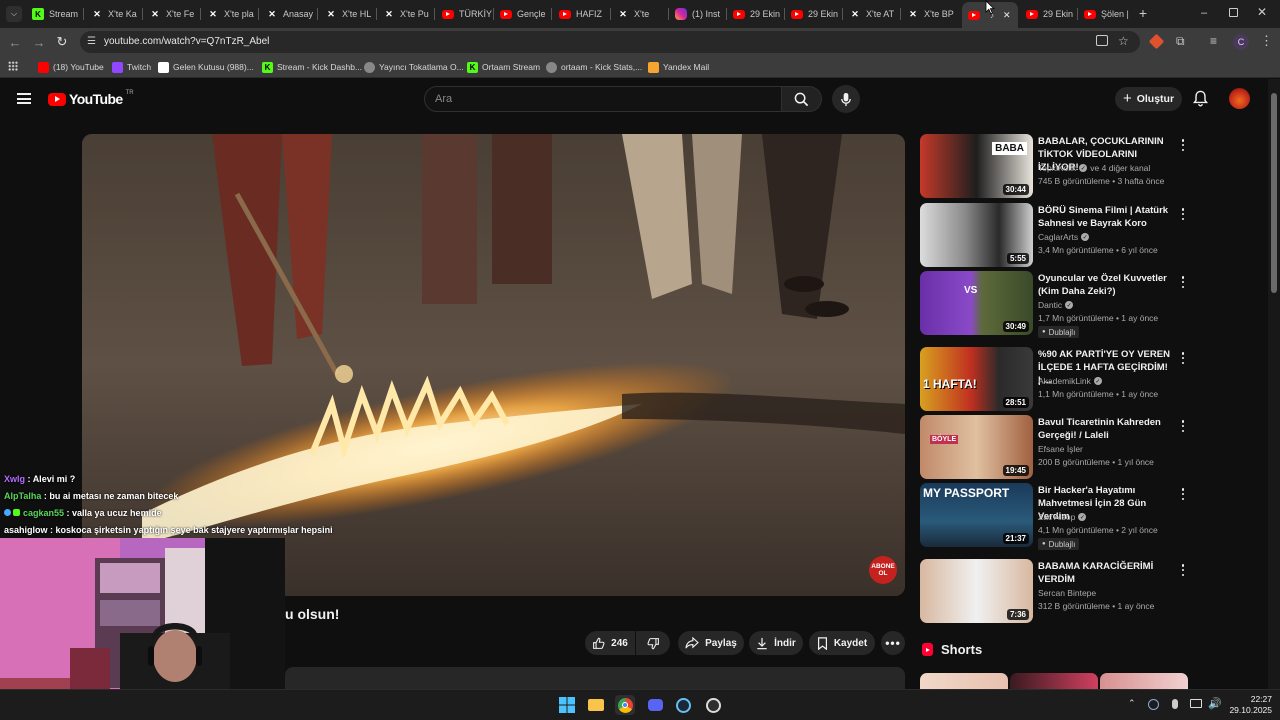 Image resolution: width=1280 pixels, height=720 pixels. I want to click on video-thumbnail: MY PASSPORT 21:37, so click(976, 515).